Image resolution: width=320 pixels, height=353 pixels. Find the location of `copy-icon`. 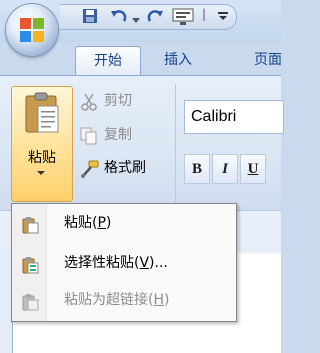

copy-icon is located at coordinates (89, 139).